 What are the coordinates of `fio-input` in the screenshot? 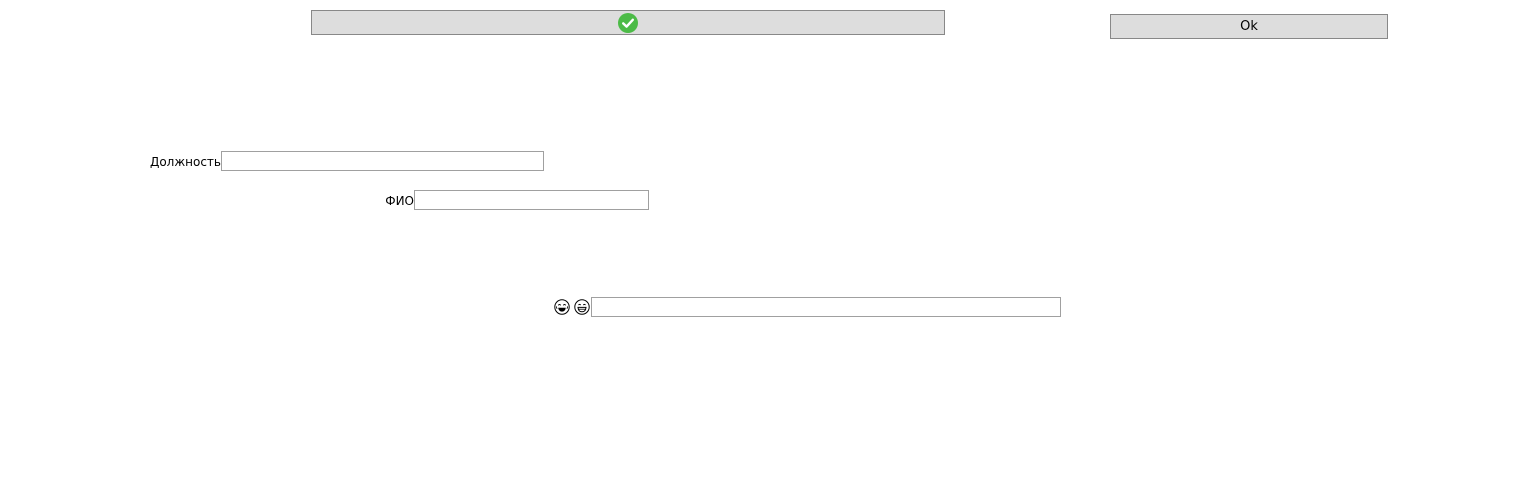 It's located at (531, 200).